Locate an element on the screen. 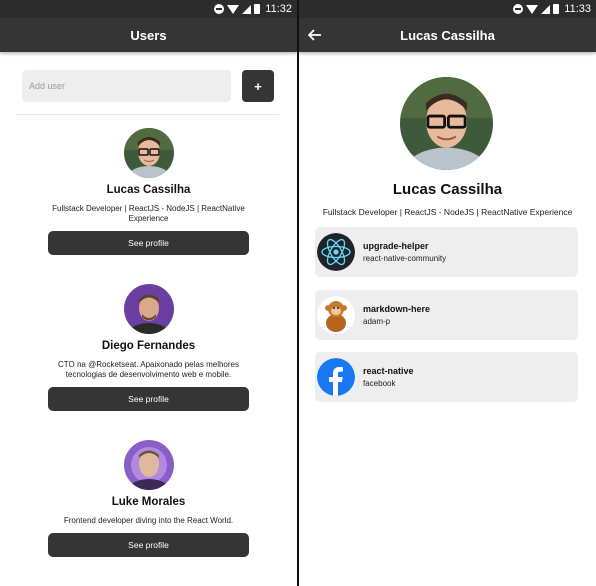 The image size is (596, 586). user-name: Lucas Cassilha is located at coordinates (148, 190).